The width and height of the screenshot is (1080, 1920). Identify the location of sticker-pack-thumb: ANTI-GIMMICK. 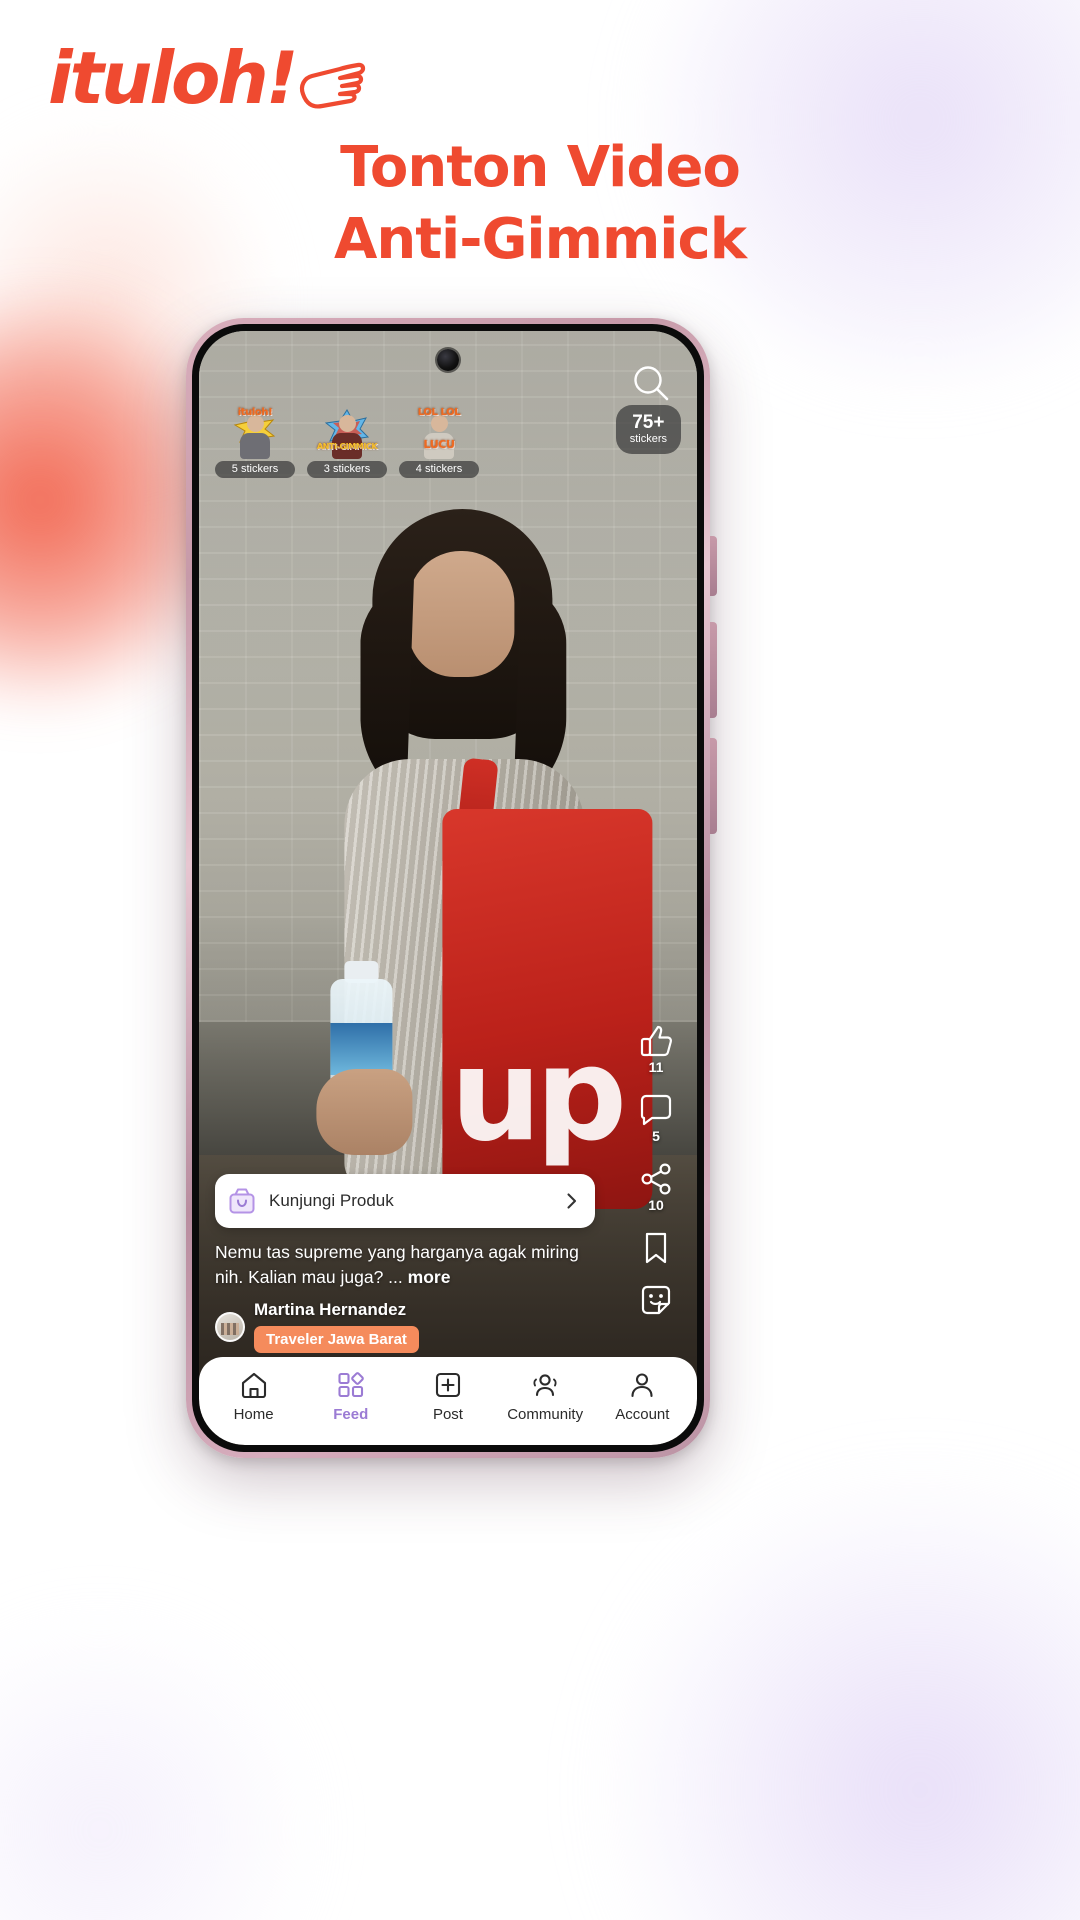
(347, 432).